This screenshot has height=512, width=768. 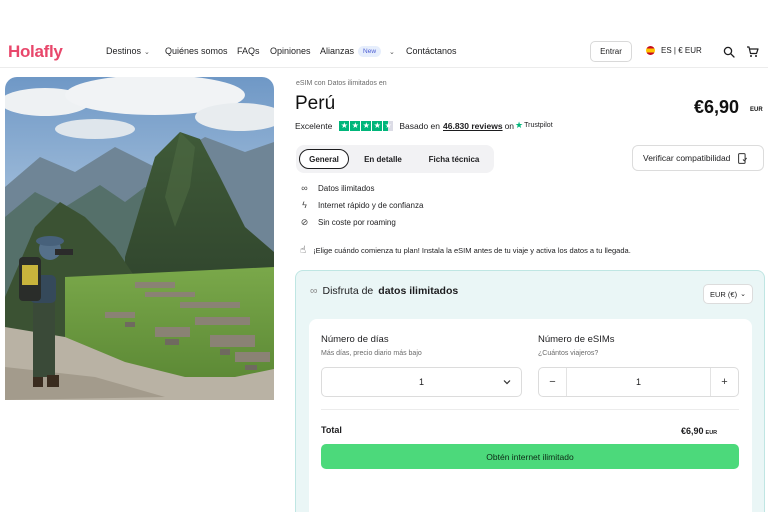 I want to click on currency-select: EUR (€) ⌄, so click(x=728, y=294).